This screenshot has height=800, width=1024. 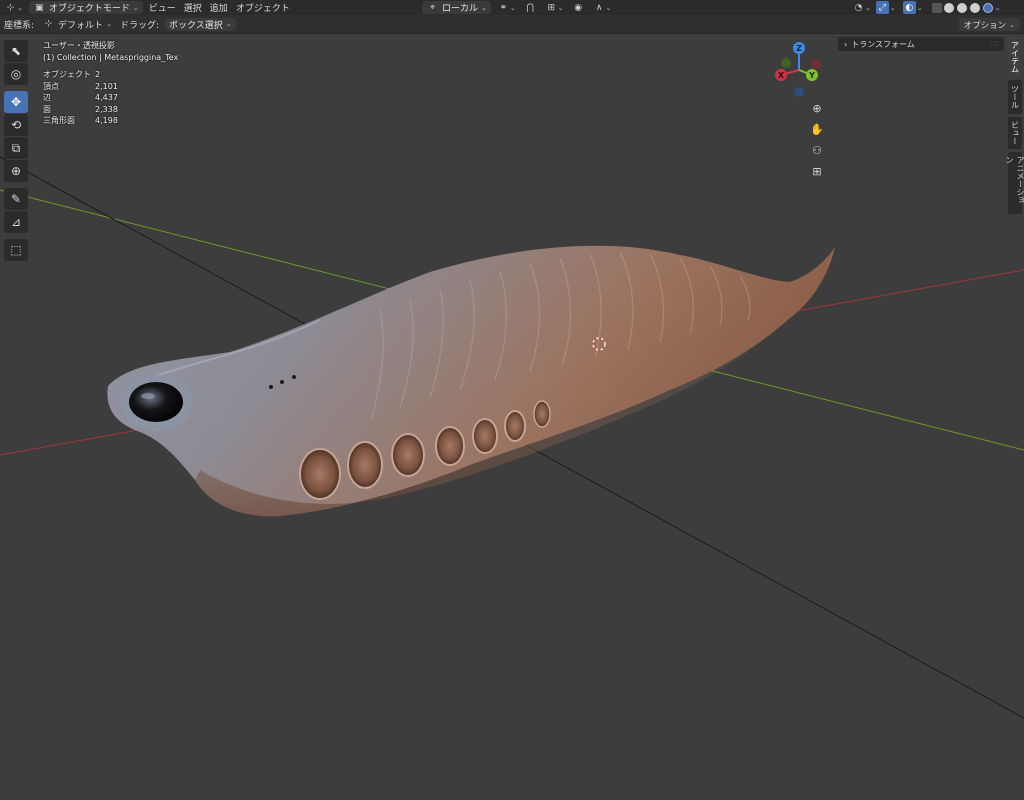 What do you see at coordinates (51, 86) in the screenshot?
I see `stat-label: 頂点` at bounding box center [51, 86].